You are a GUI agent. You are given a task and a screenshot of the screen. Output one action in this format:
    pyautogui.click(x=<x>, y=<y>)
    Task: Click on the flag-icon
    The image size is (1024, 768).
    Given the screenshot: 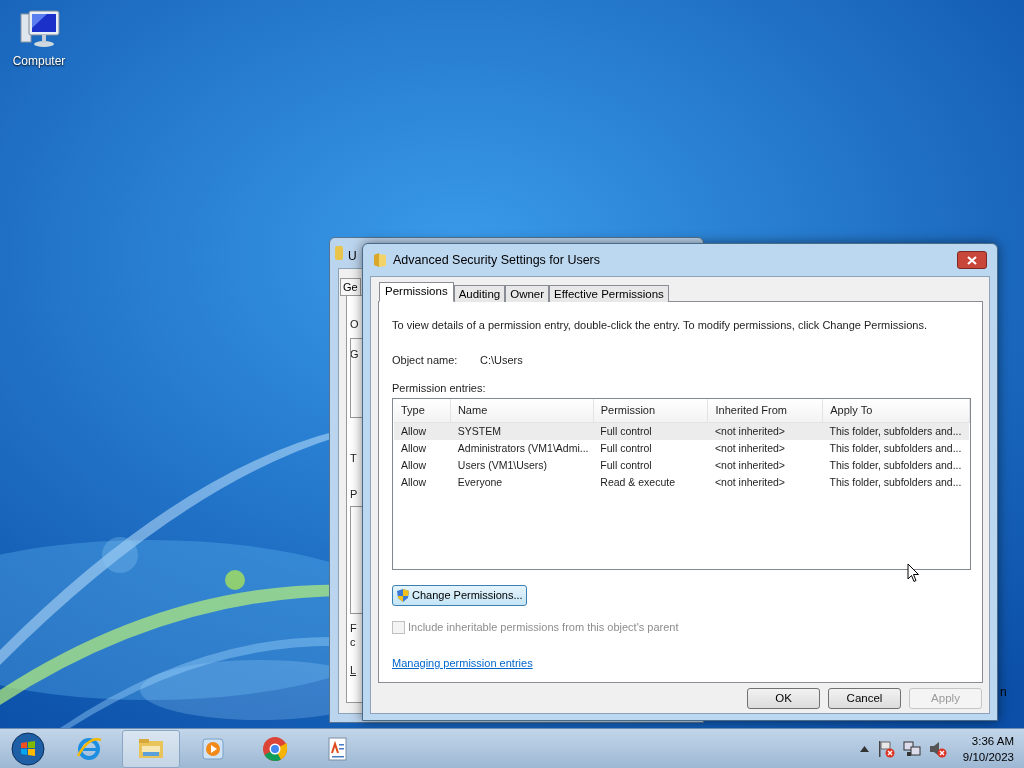 What is the action you would take?
    pyautogui.click(x=885, y=748)
    